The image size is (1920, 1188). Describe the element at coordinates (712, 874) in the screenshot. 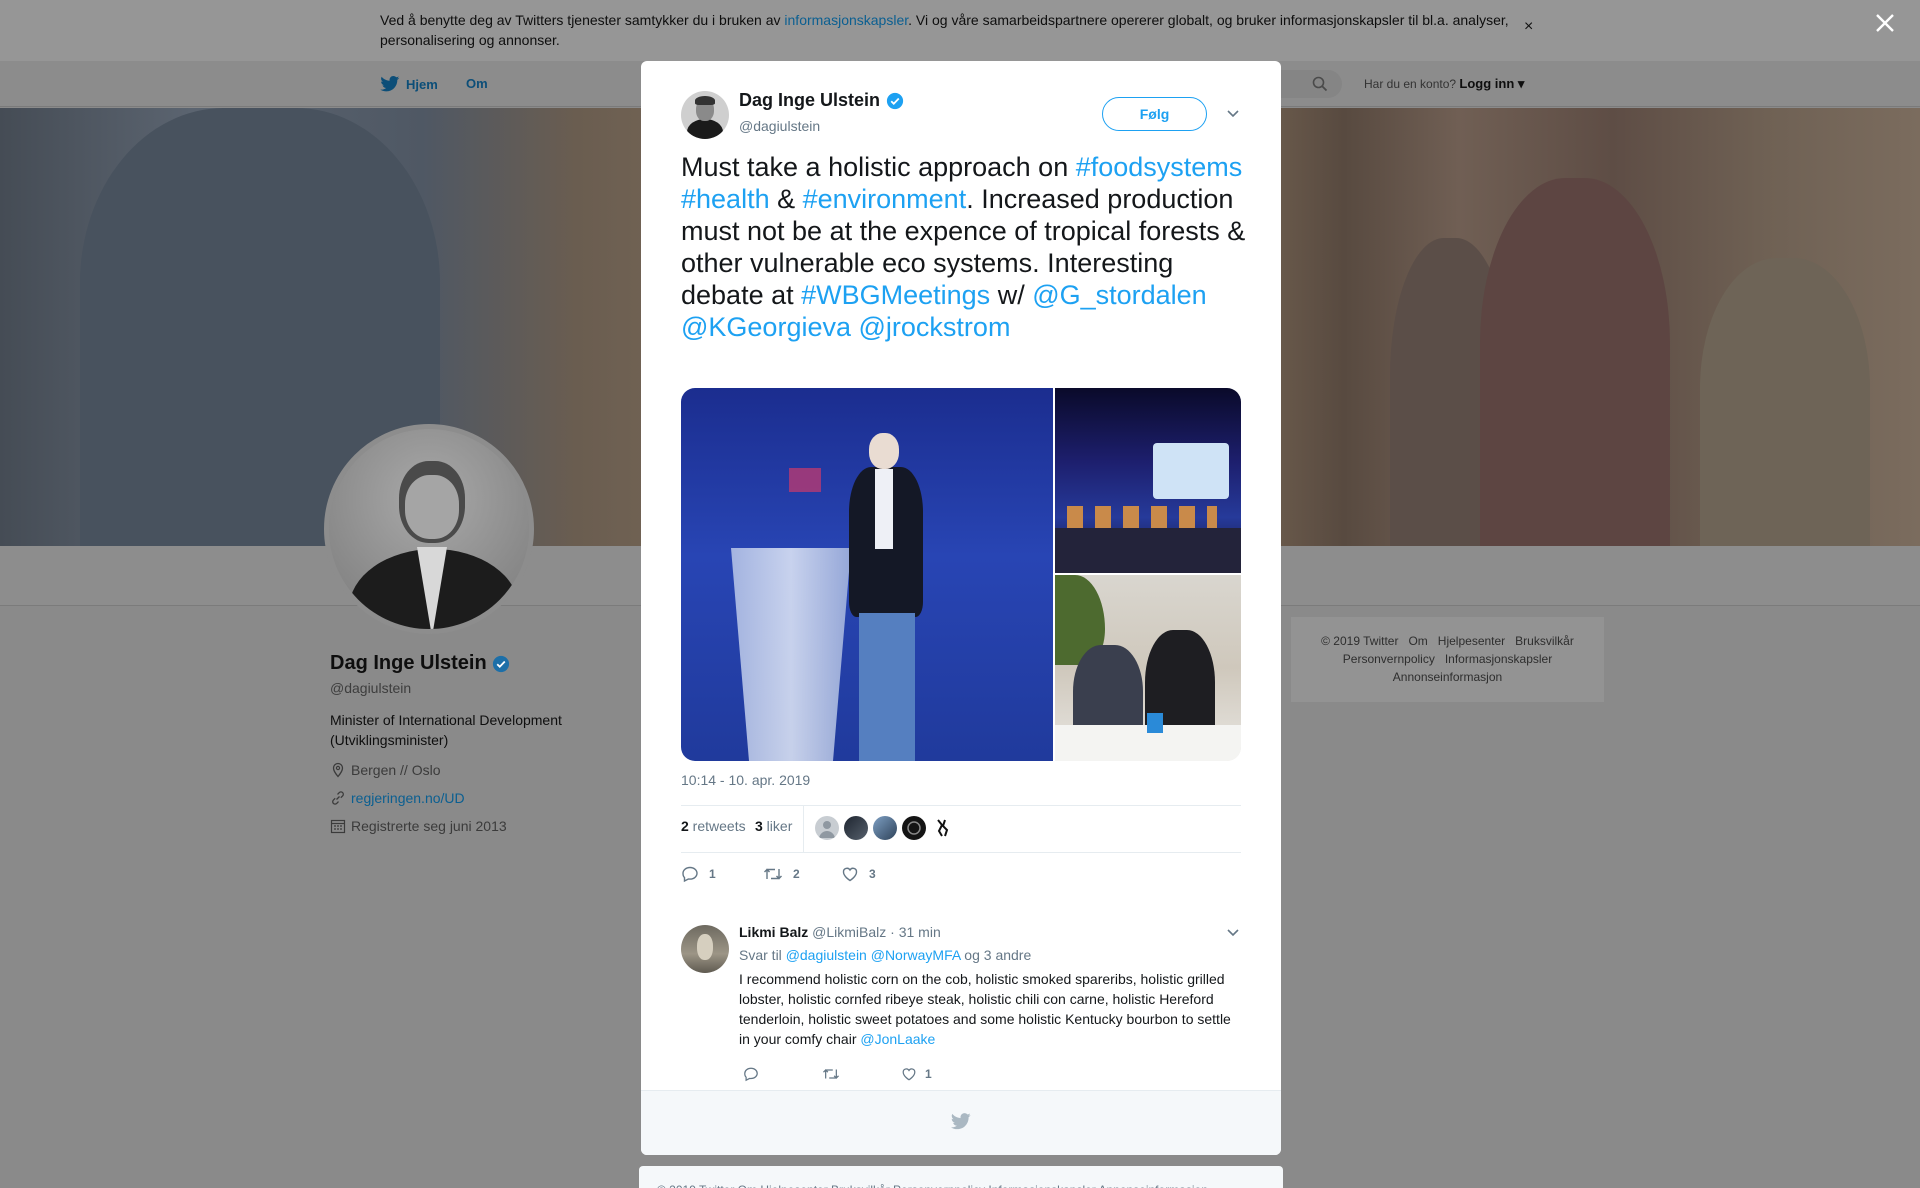

I see `reply-count: 1` at that location.